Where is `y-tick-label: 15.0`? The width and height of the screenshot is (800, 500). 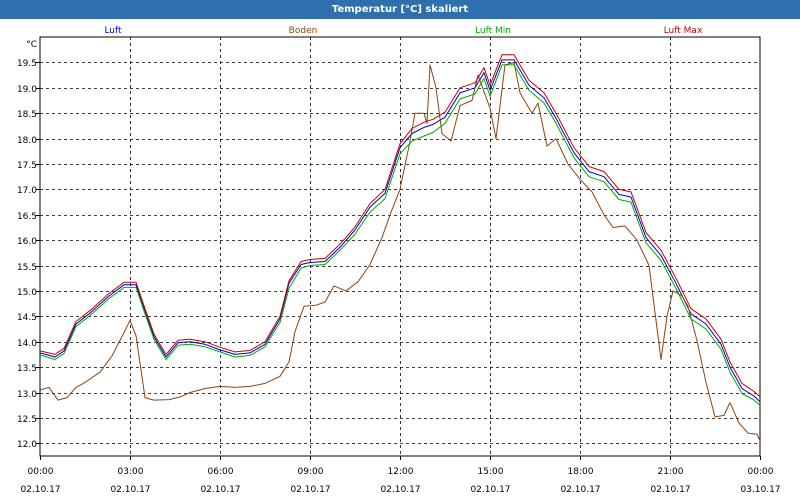 y-tick-label: 15.0 is located at coordinates (27, 293).